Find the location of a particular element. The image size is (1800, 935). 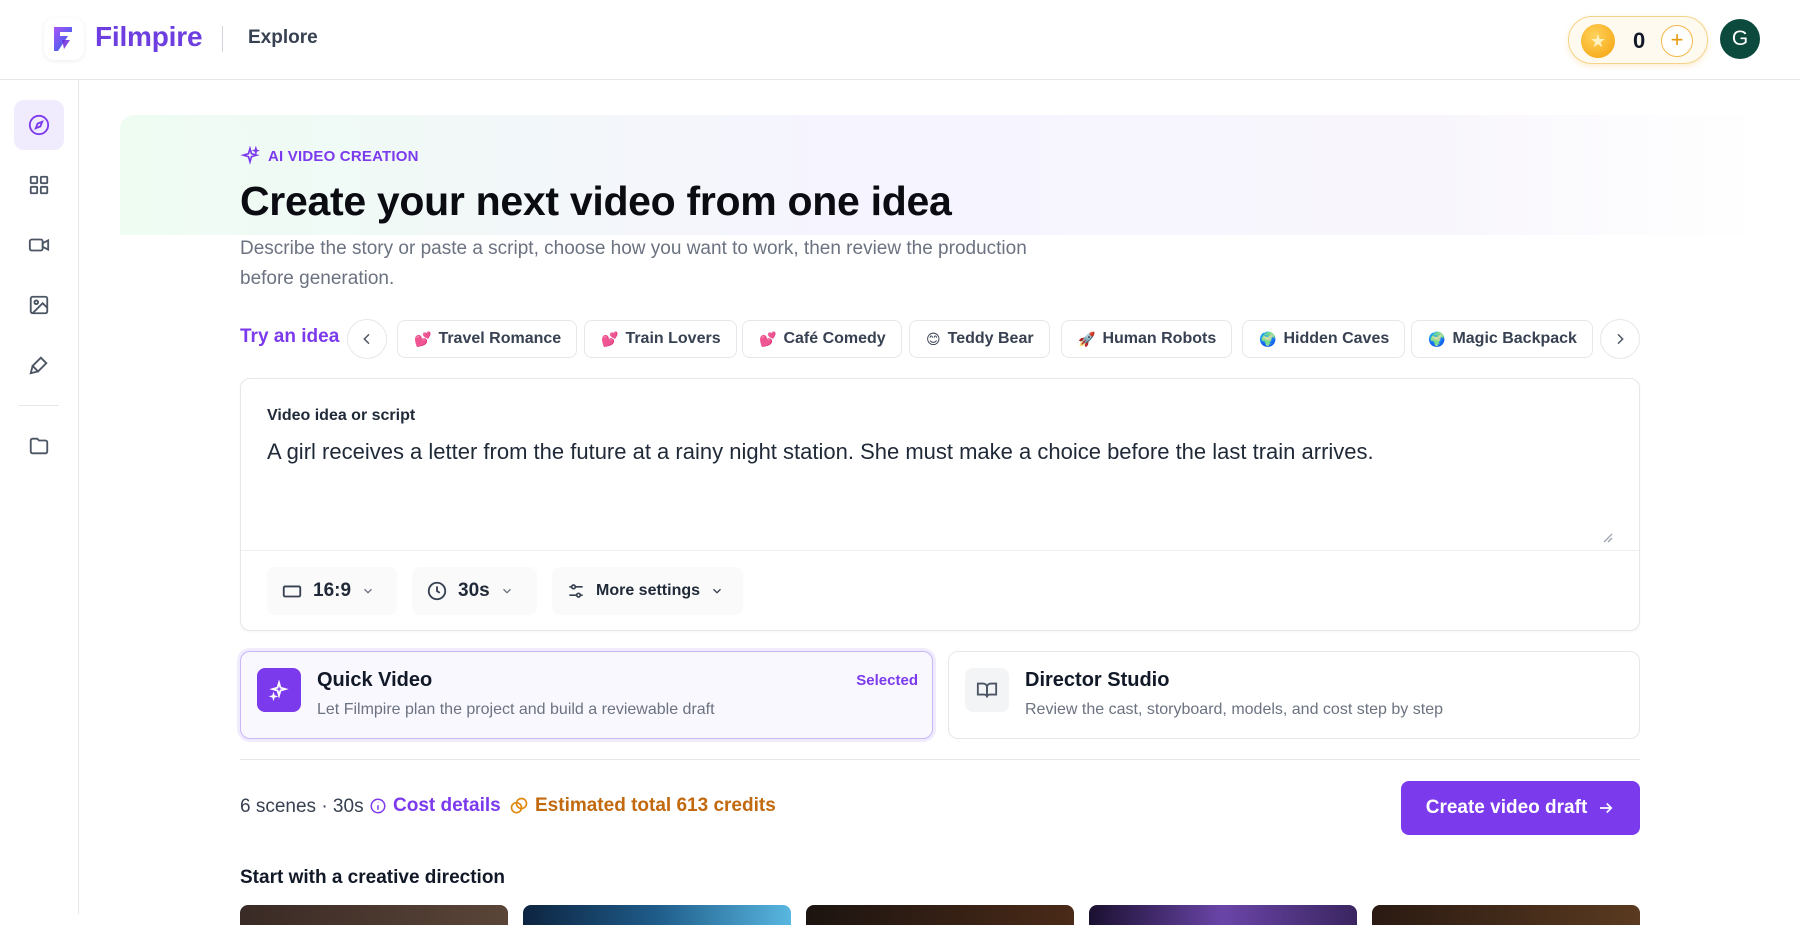

aspect-ratio-icon is located at coordinates (292, 591).